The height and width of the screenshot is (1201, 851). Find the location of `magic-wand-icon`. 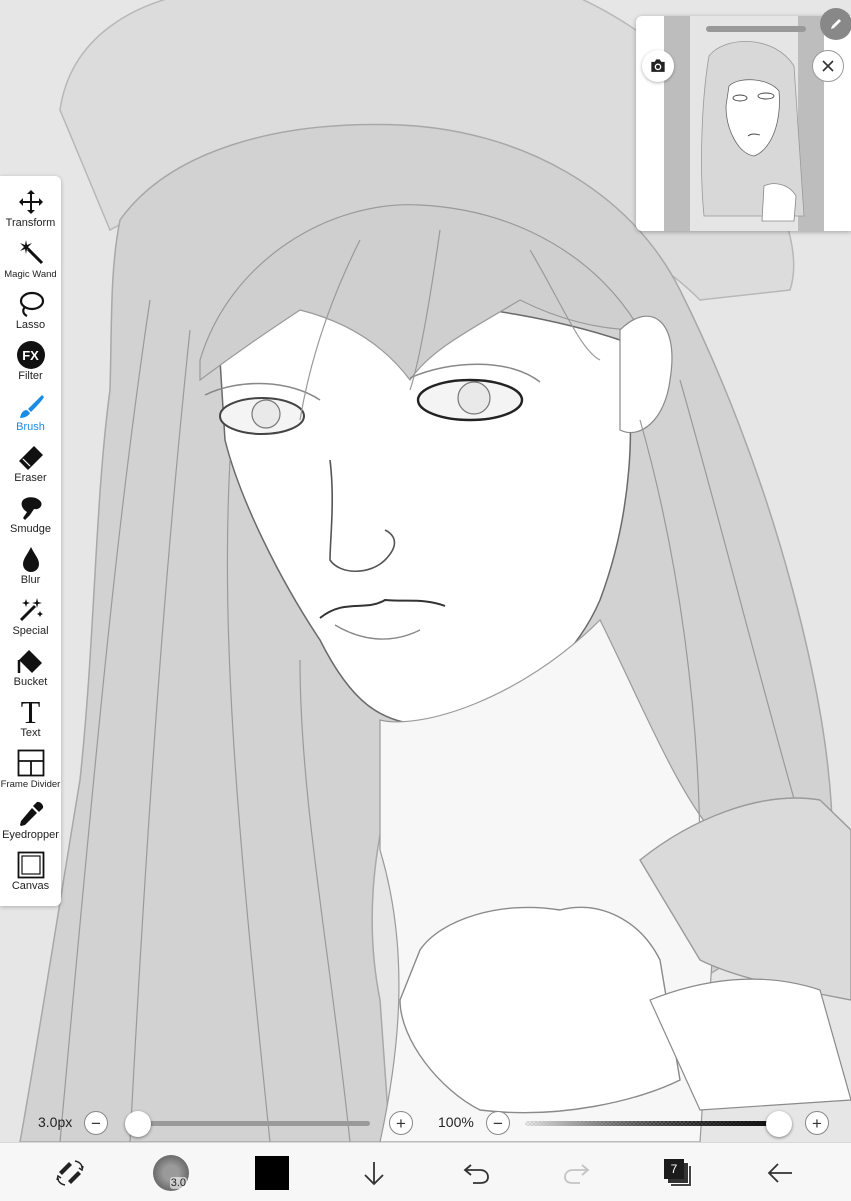

magic-wand-icon is located at coordinates (31, 253).